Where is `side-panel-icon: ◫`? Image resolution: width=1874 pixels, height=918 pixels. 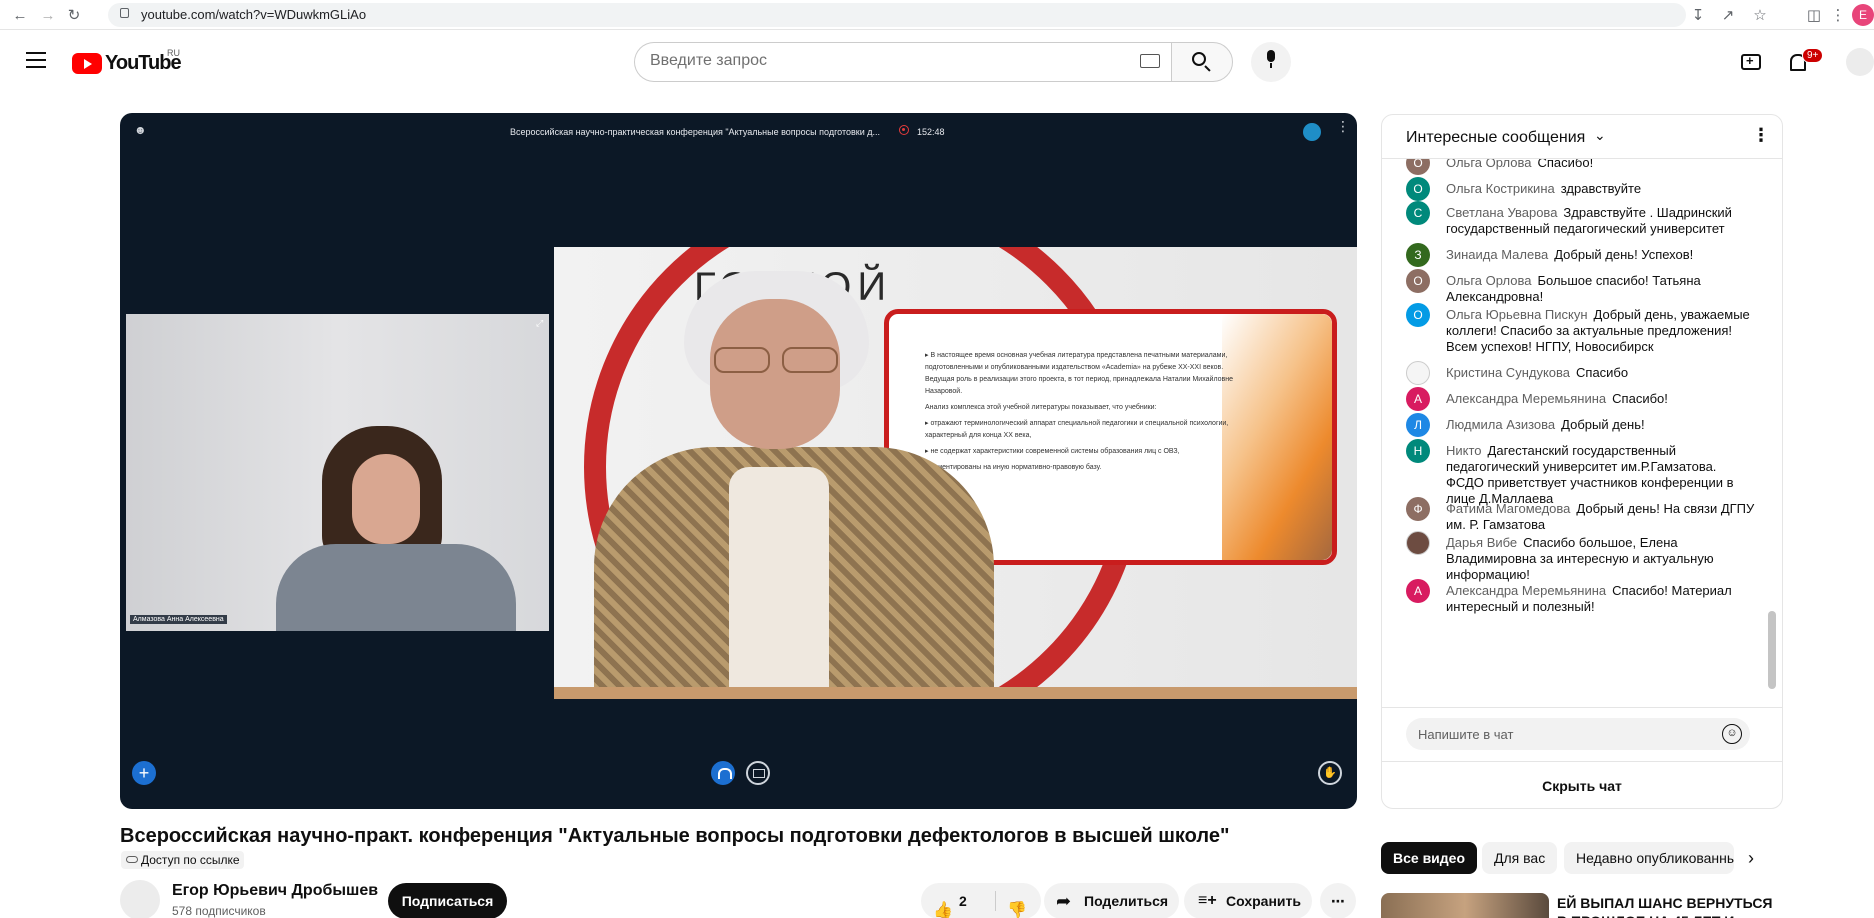 side-panel-icon: ◫ is located at coordinates (1814, 15).